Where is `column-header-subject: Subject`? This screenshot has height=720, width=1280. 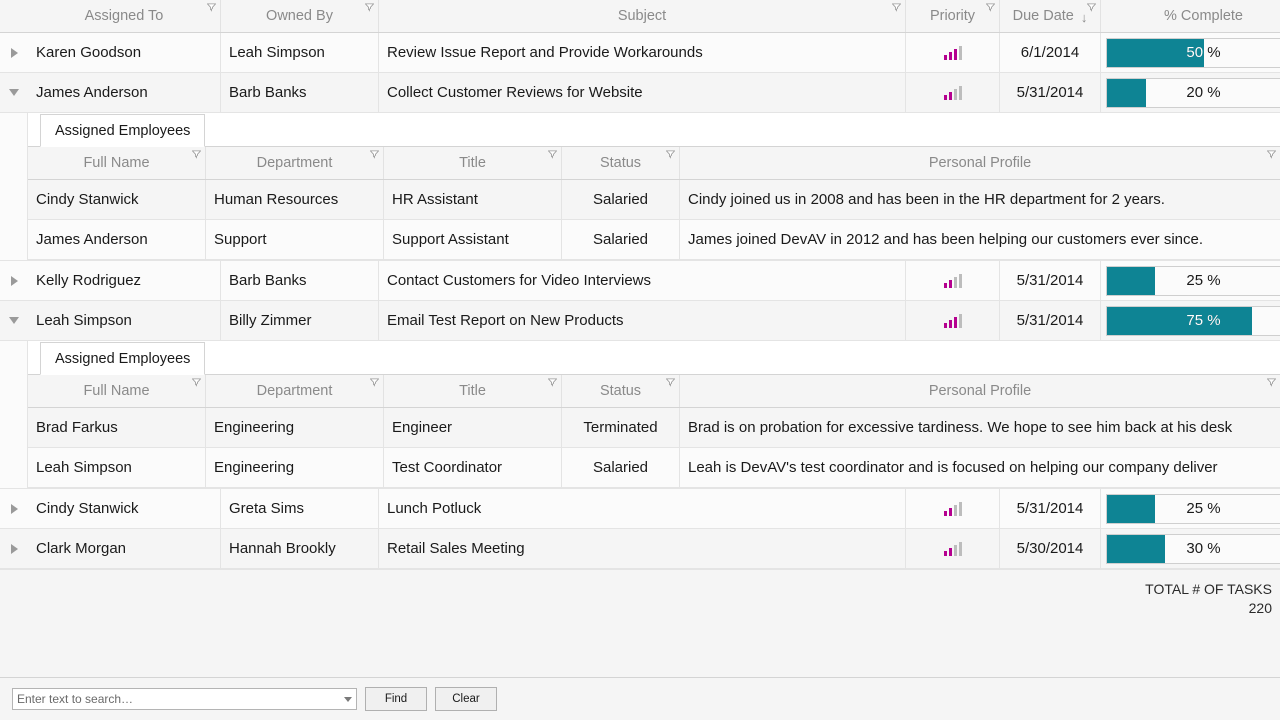 column-header-subject: Subject is located at coordinates (642, 16).